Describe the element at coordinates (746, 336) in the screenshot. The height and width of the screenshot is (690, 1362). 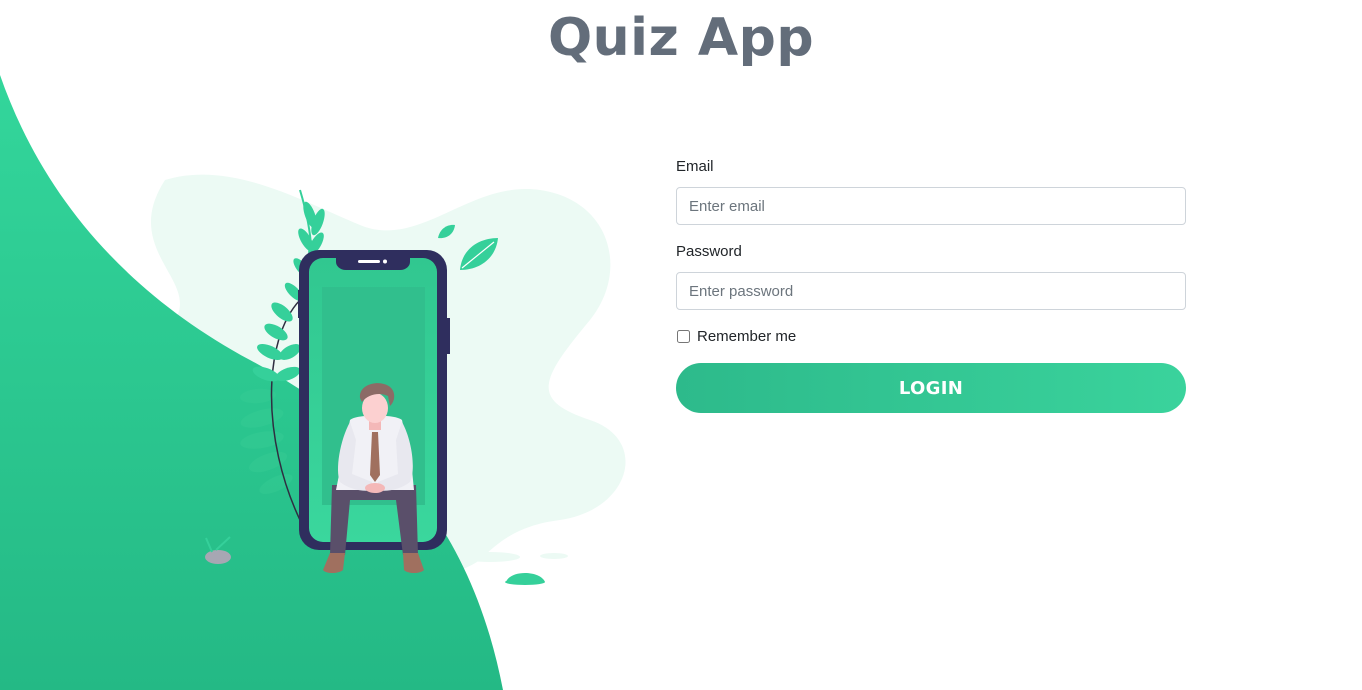
I see `remember-me-label: Remember me` at that location.